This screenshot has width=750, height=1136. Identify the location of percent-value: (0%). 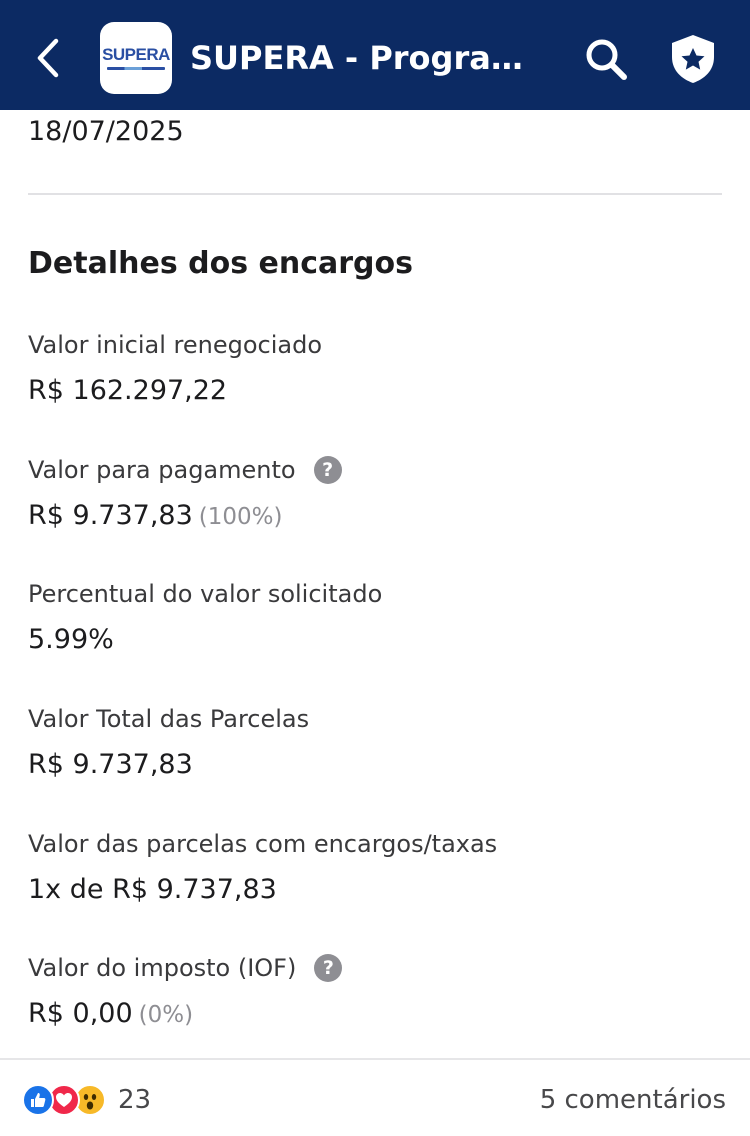
(166, 1015).